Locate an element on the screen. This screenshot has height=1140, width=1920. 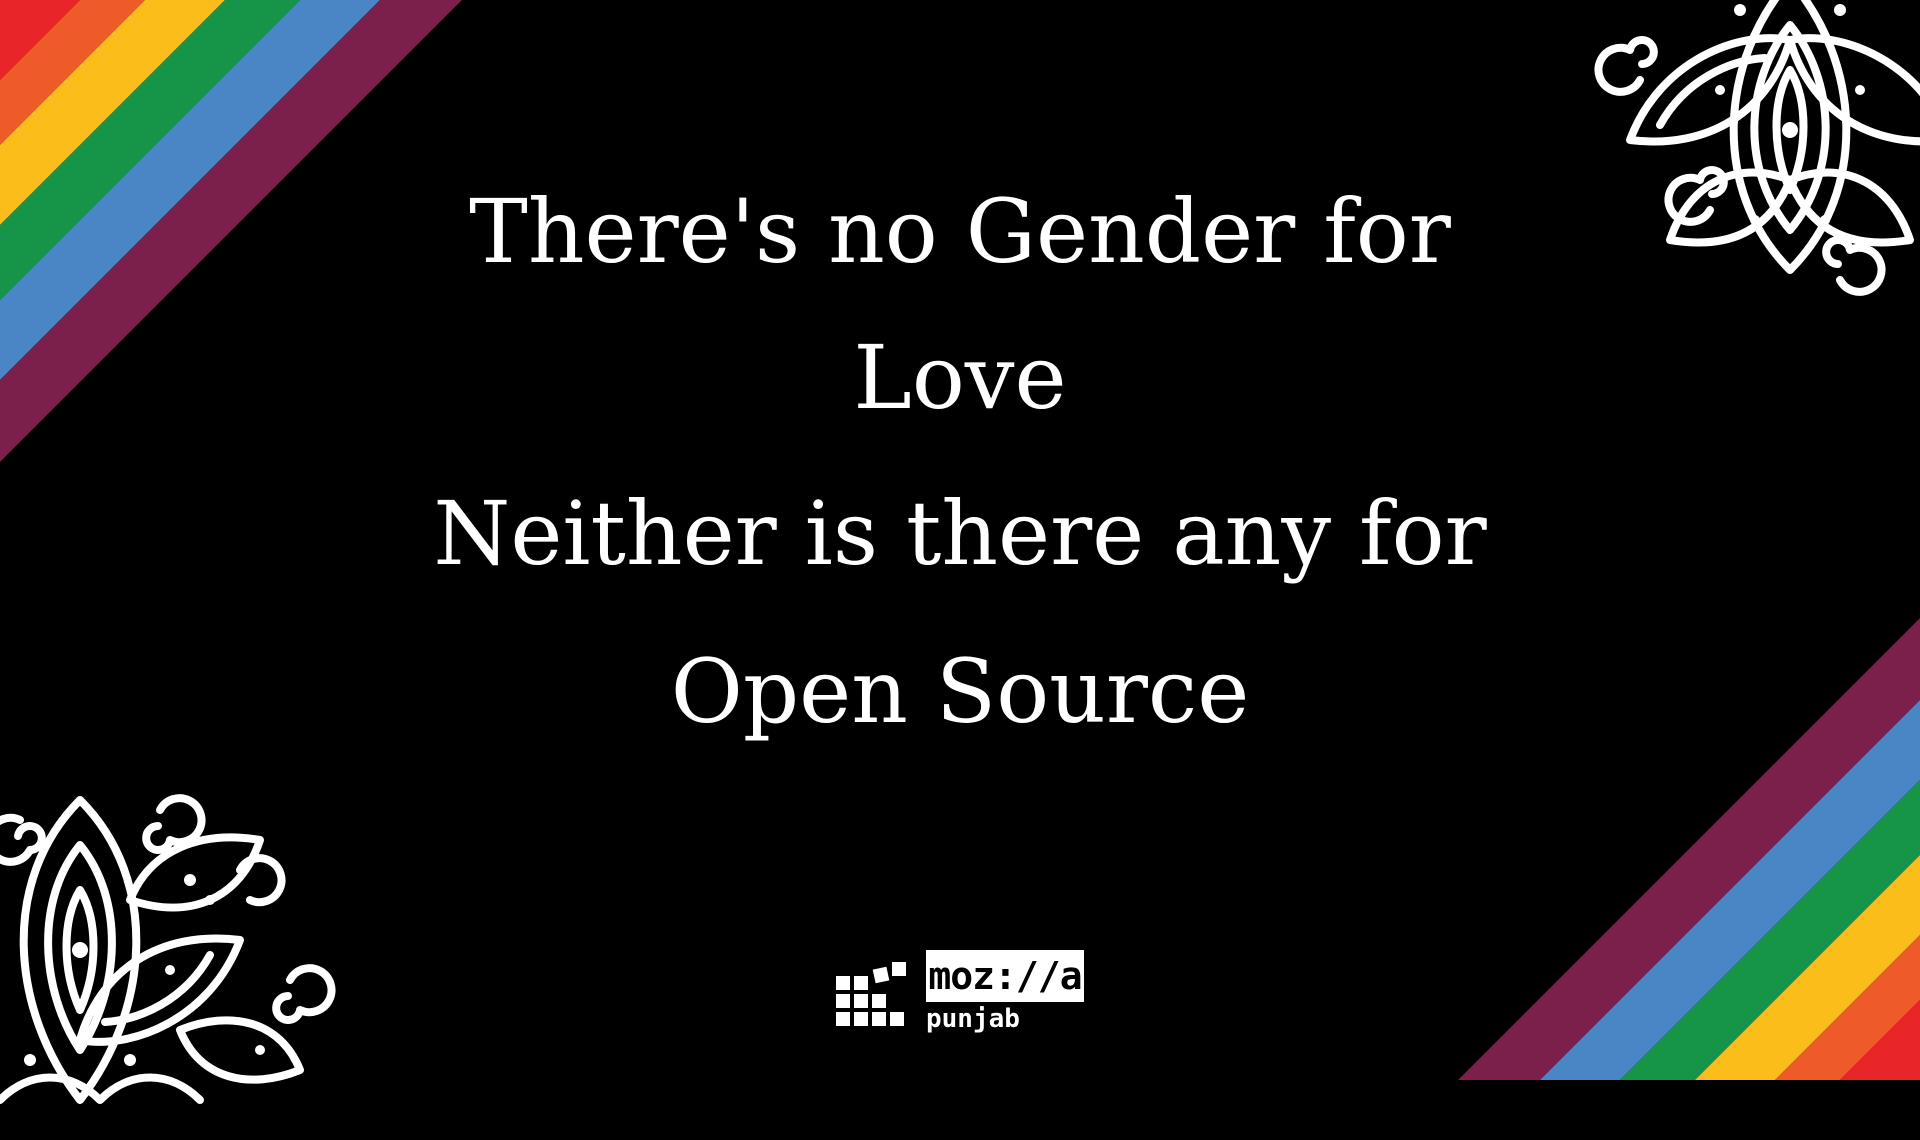
mozilla-punjab-logo: moz://a punjab is located at coordinates (962, 995).